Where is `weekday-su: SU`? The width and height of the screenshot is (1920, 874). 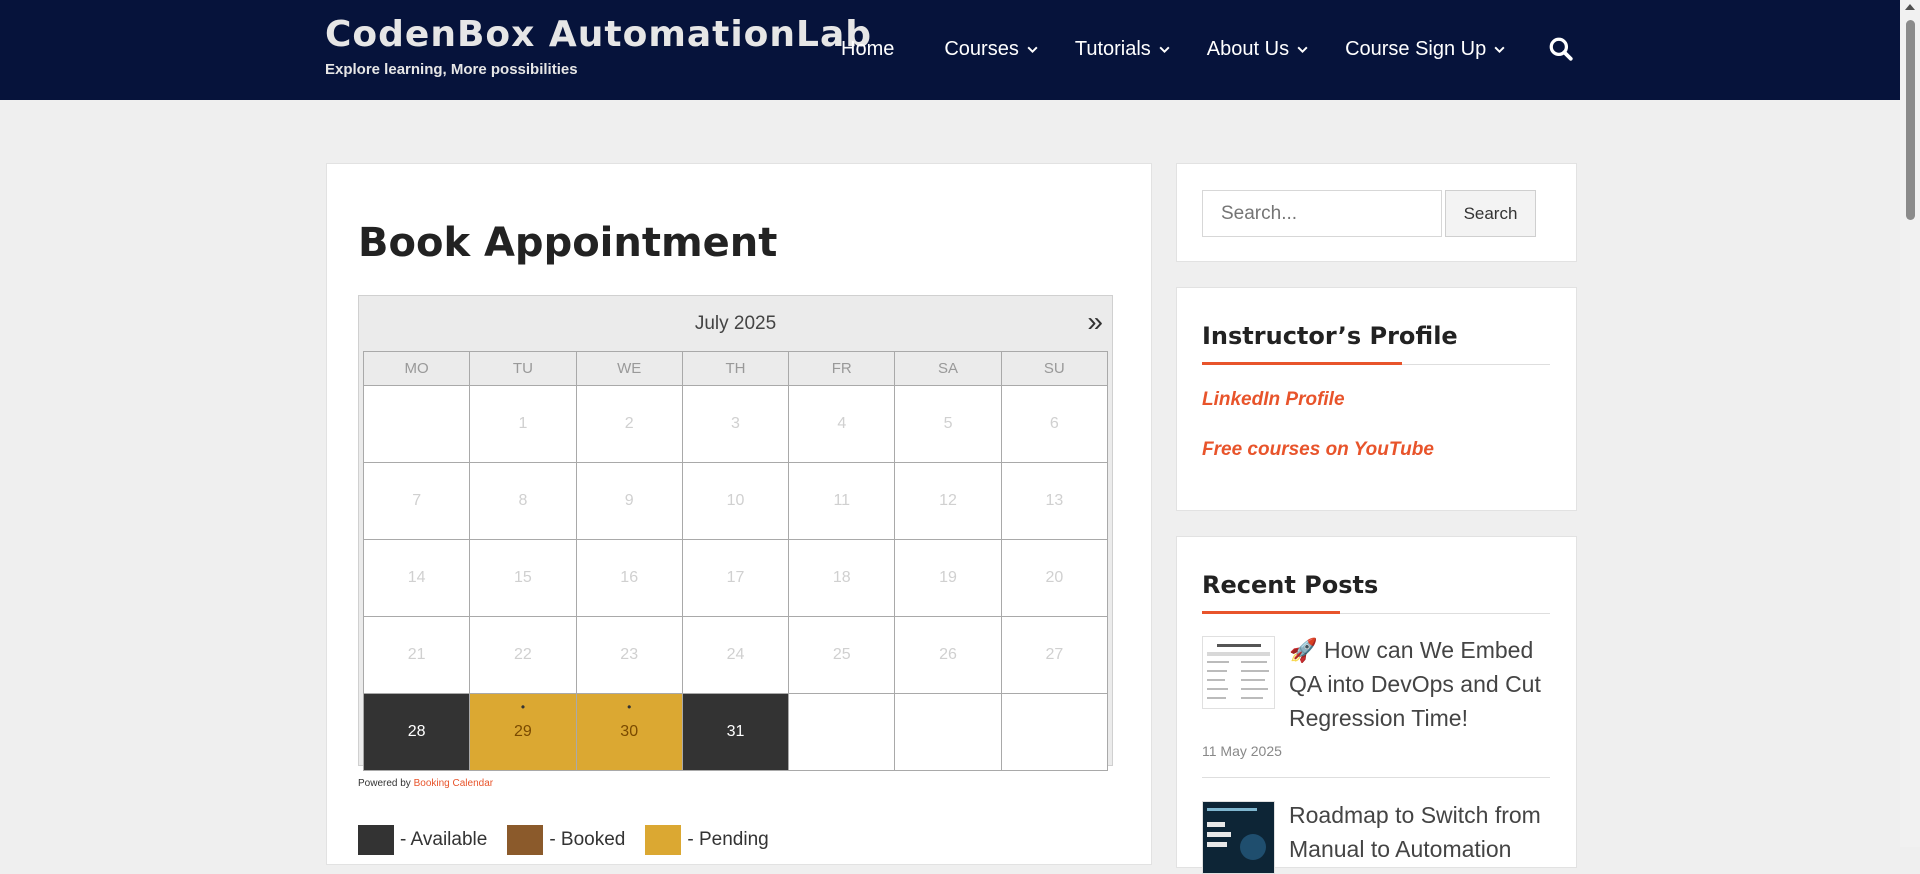 weekday-su: SU is located at coordinates (1054, 368).